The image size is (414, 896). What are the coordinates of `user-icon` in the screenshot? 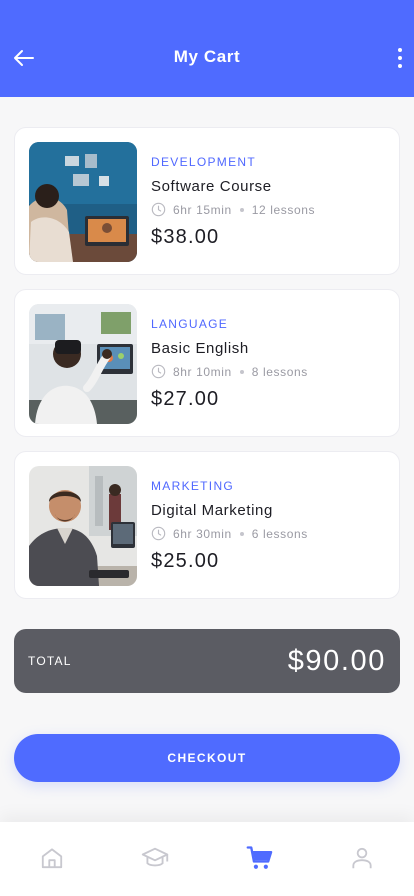 It's located at (362, 858).